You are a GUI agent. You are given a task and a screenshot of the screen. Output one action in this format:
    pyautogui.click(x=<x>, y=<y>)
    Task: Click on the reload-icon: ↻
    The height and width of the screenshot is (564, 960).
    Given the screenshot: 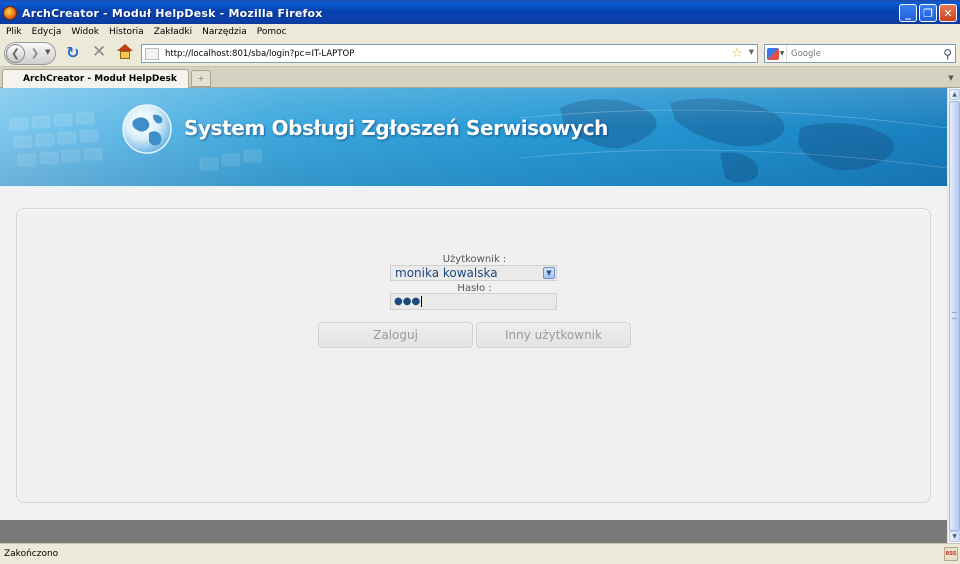 What is the action you would take?
    pyautogui.click(x=73, y=52)
    